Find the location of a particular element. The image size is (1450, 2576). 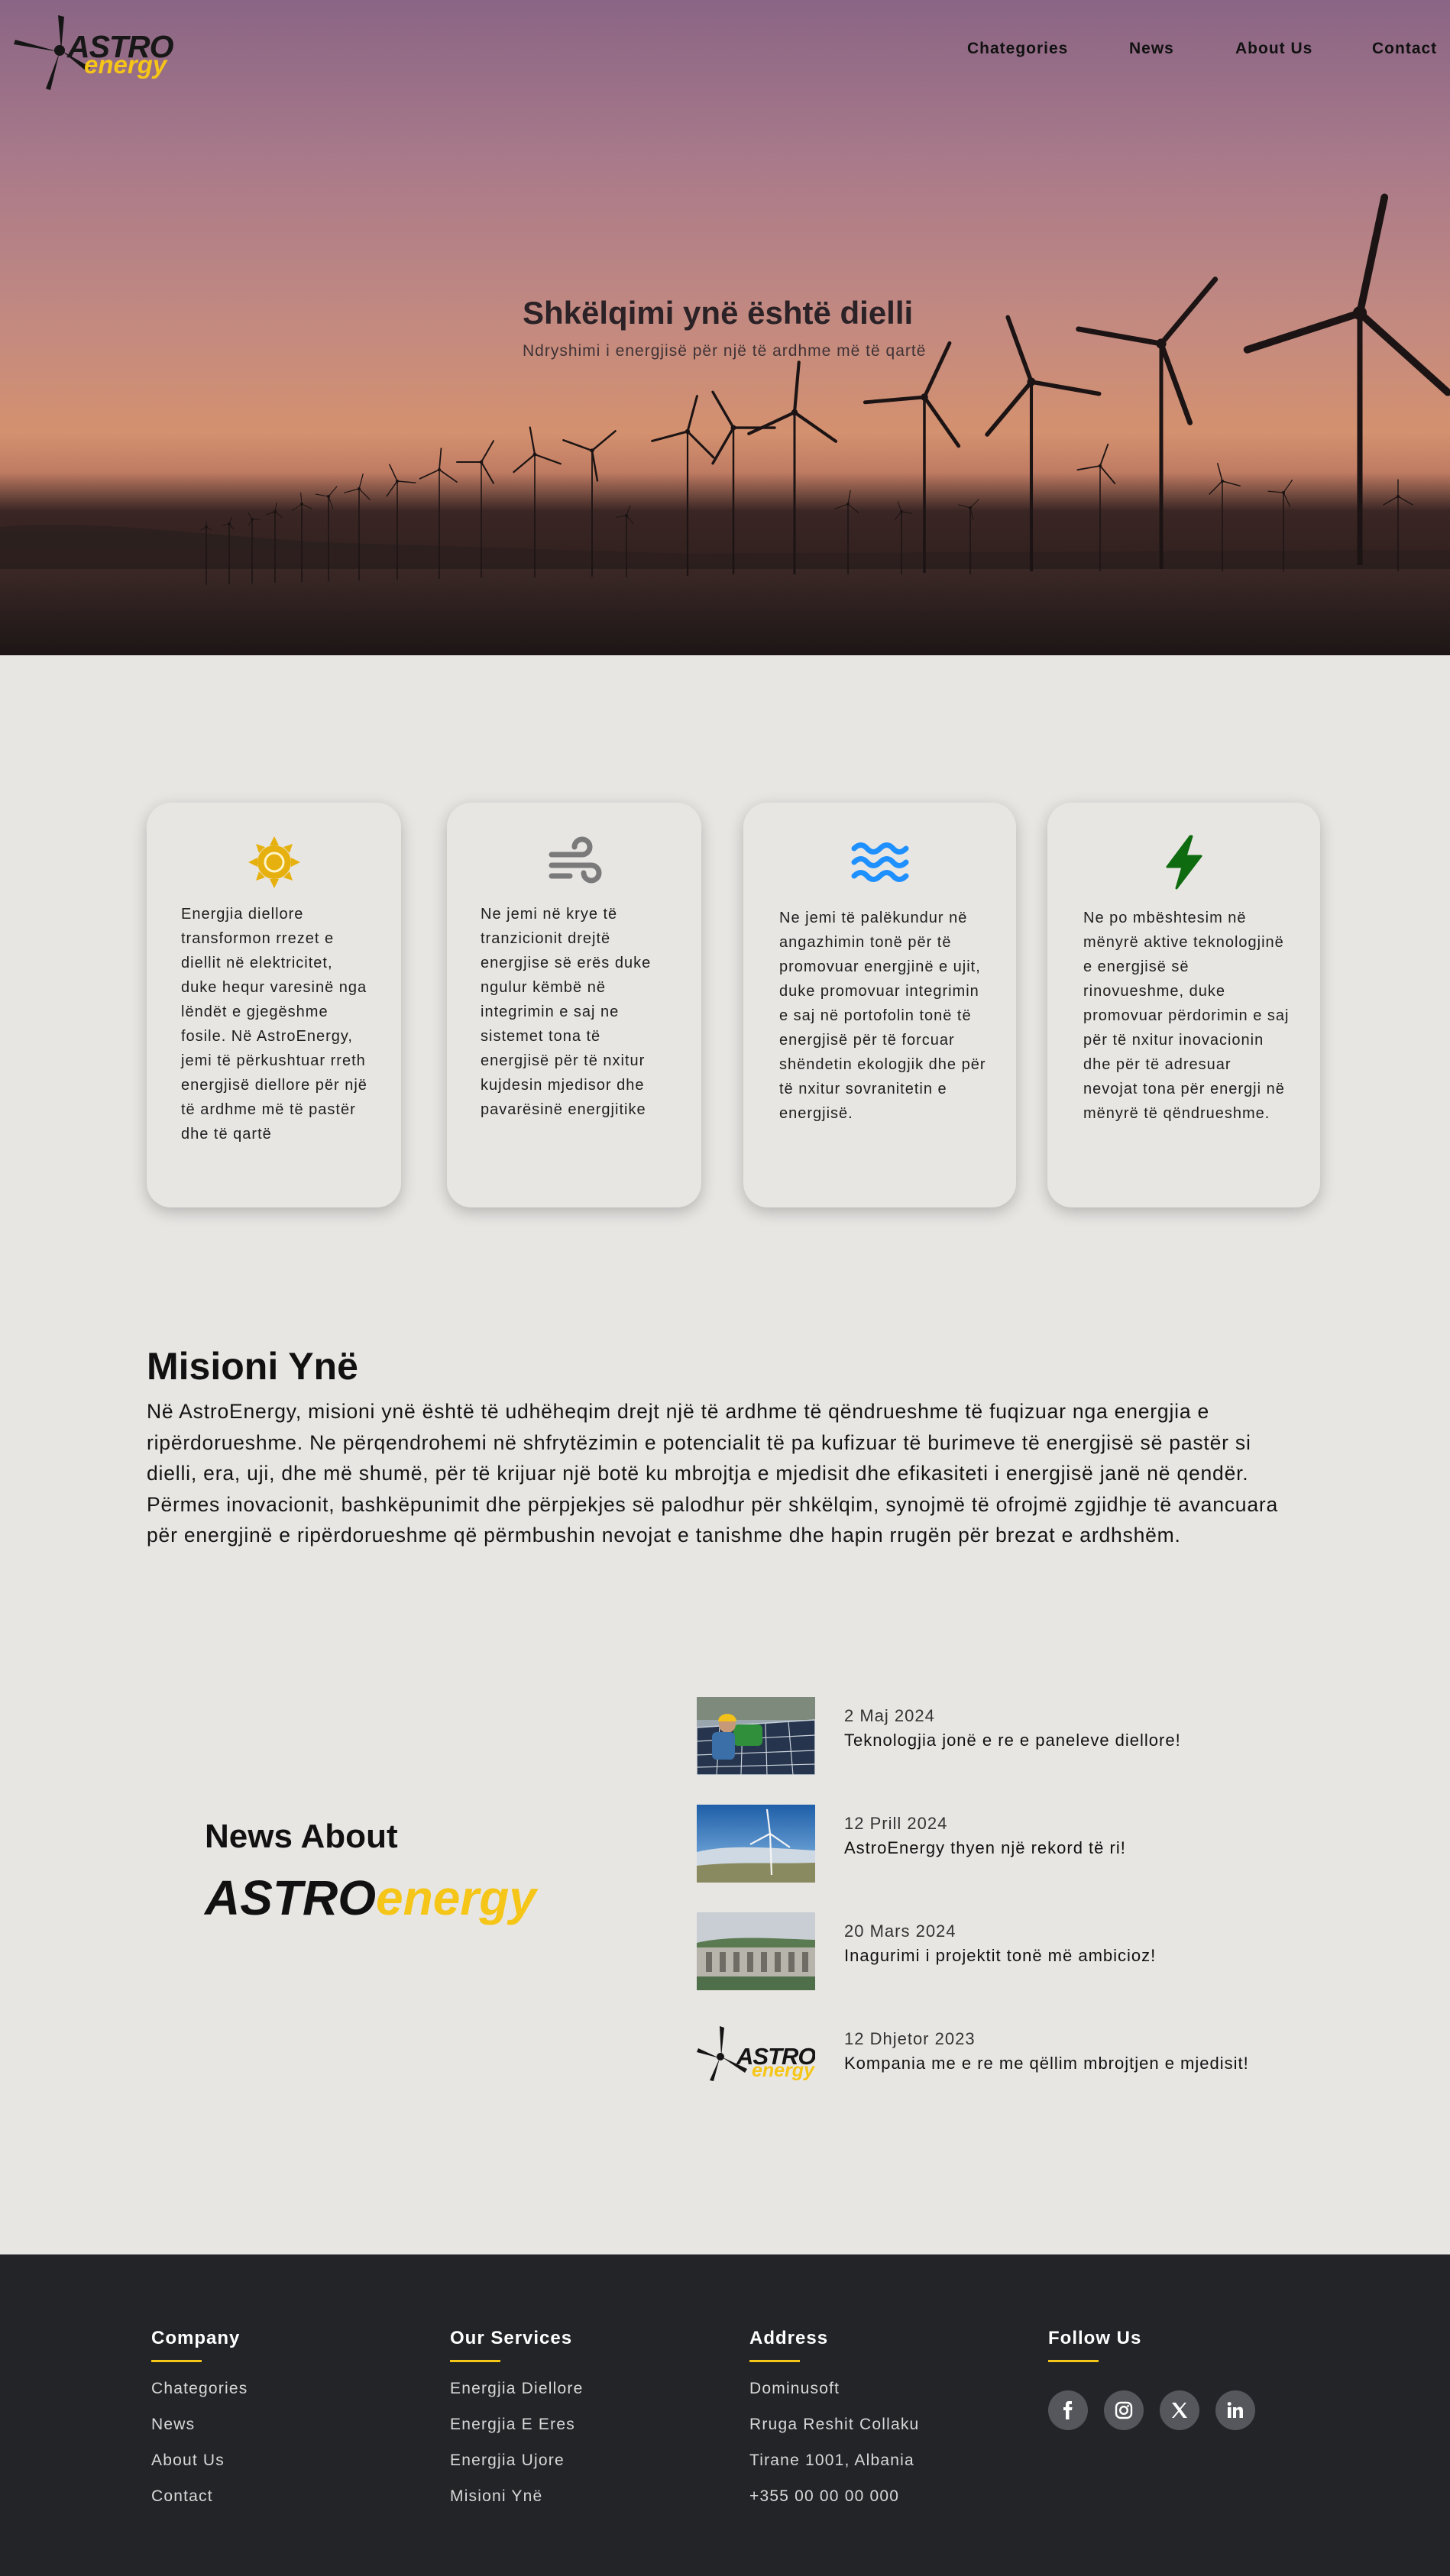

news-headline: Inagurimi i projektit tonë më ambicioz! is located at coordinates (1000, 1956).